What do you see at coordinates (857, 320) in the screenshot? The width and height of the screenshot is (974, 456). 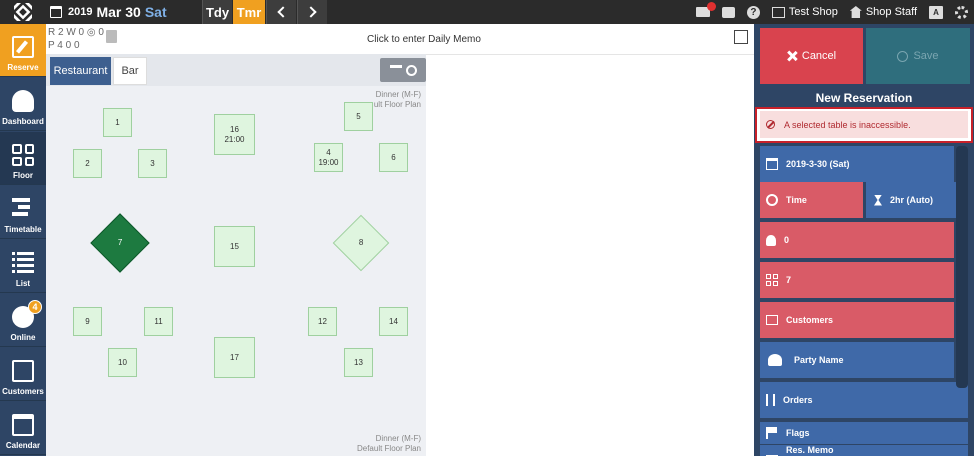 I see `customers-field: Customers` at bounding box center [857, 320].